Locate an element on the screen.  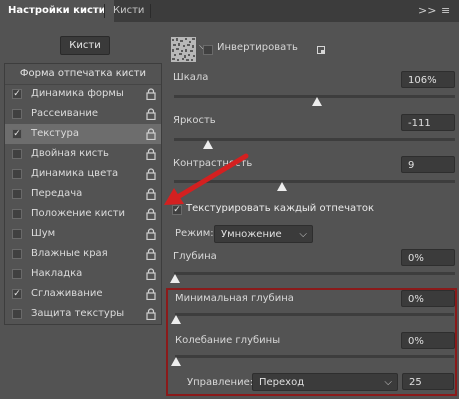
panel-menu-icon: ≡ is located at coordinates (445, 11).